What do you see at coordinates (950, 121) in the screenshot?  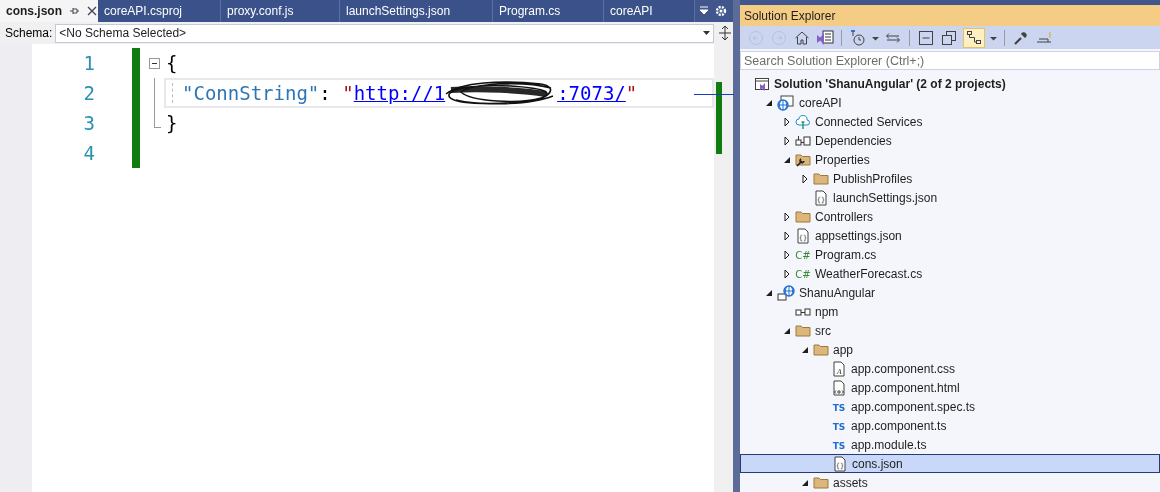 I see `tree-item: Connected Services` at bounding box center [950, 121].